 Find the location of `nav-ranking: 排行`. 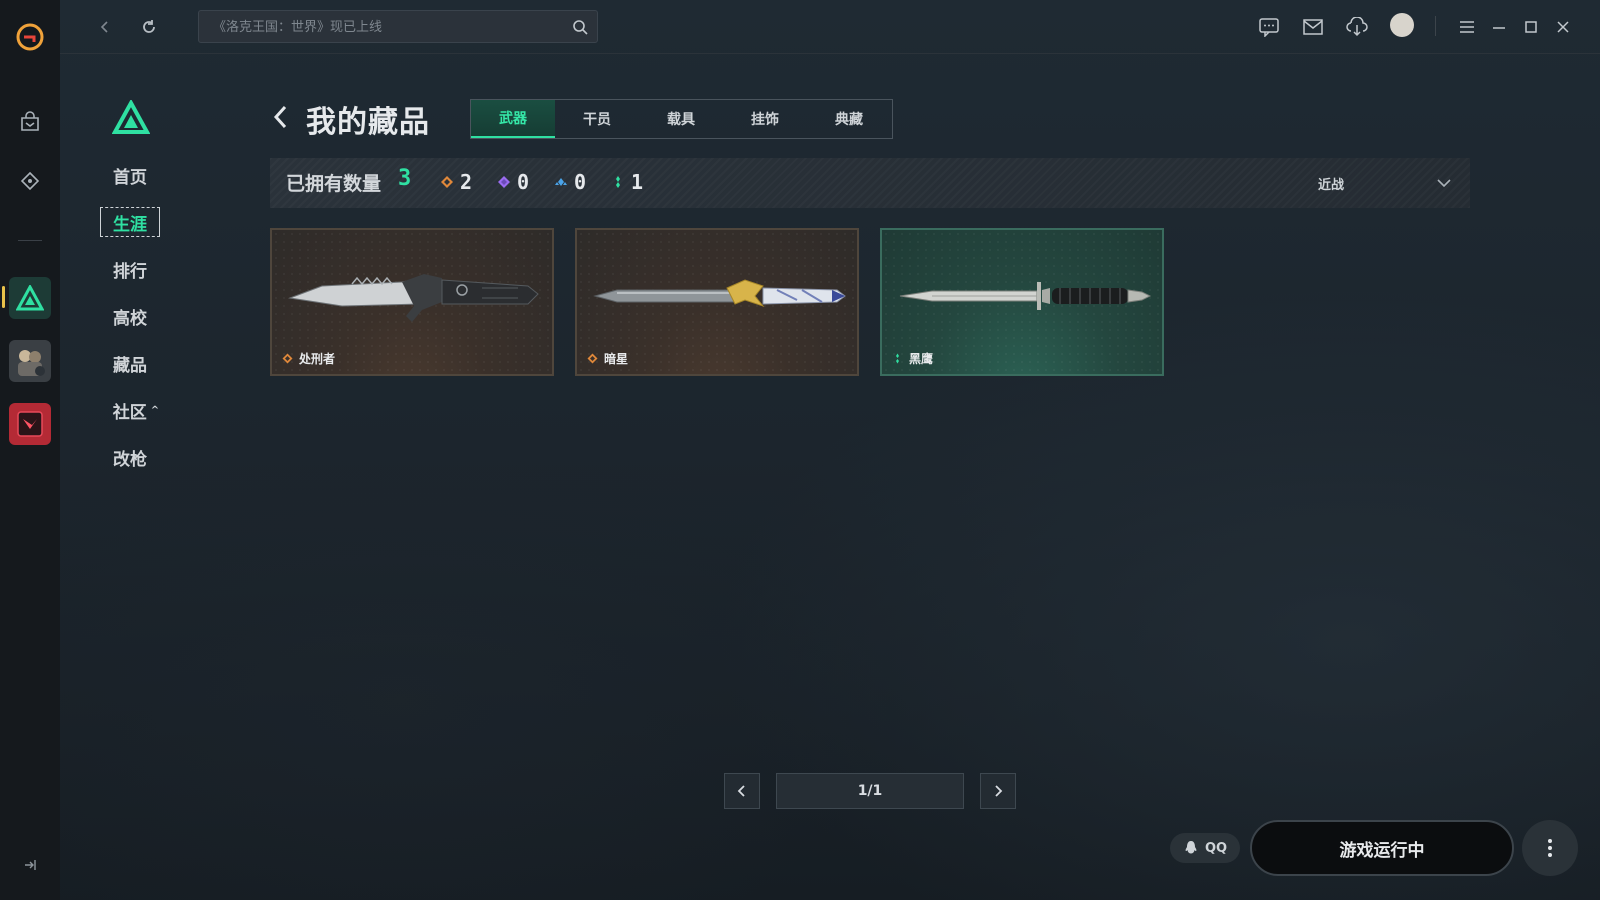

nav-ranking: 排行 is located at coordinates (130, 269).